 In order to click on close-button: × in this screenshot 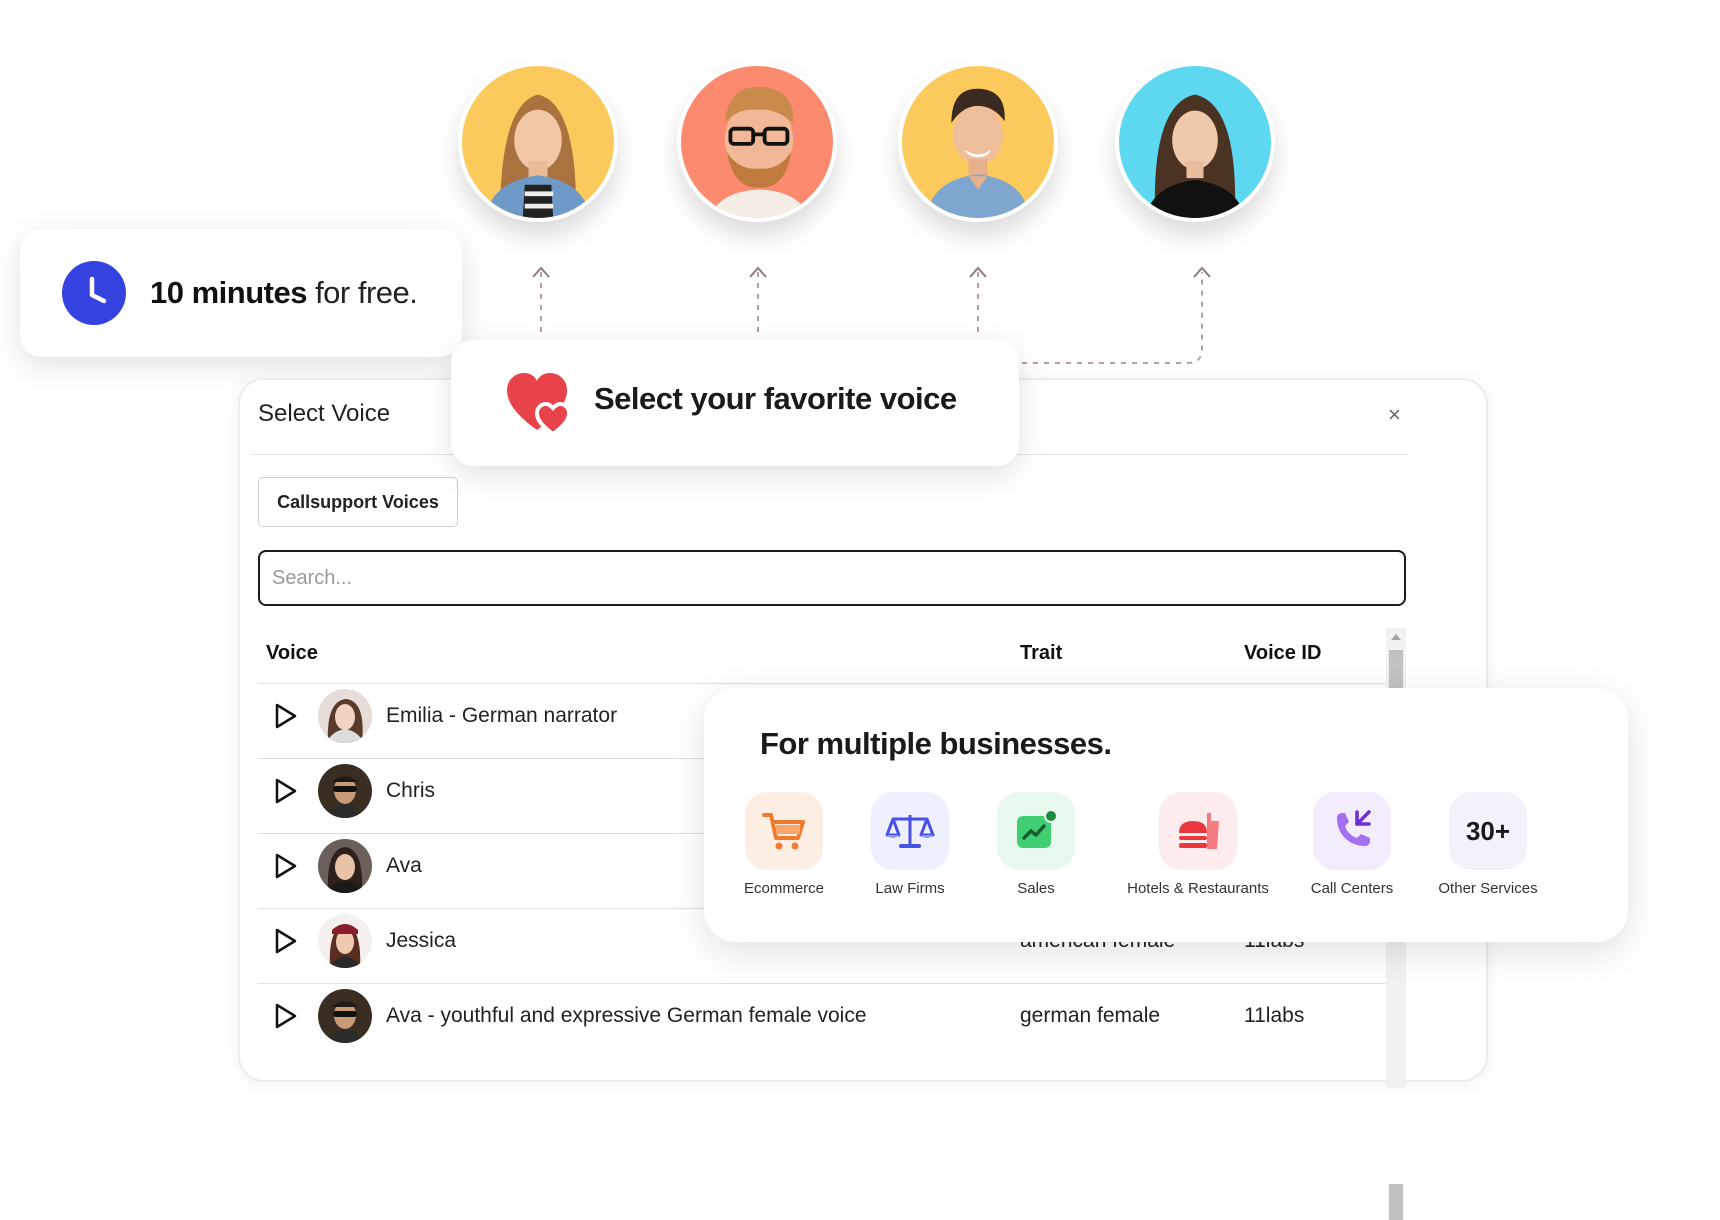, I will do `click(1394, 415)`.